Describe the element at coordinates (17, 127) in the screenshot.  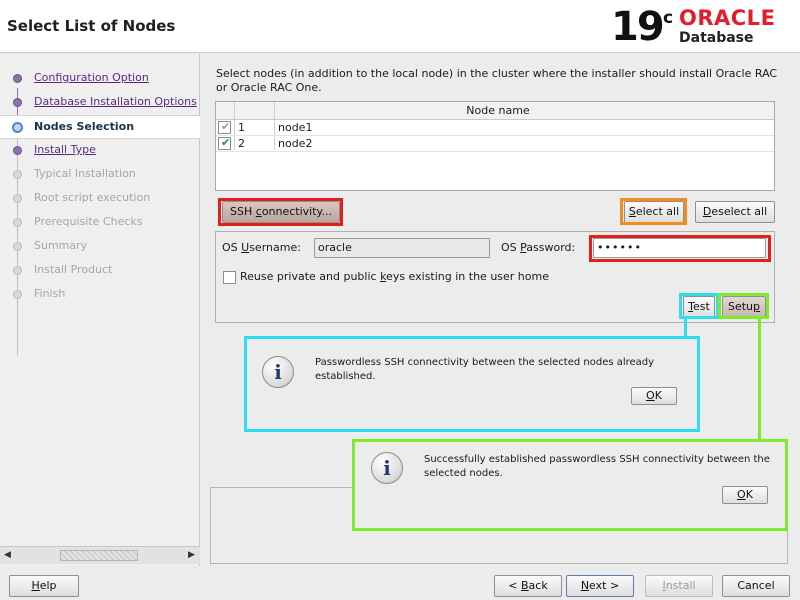
I see `step-current-icon` at that location.